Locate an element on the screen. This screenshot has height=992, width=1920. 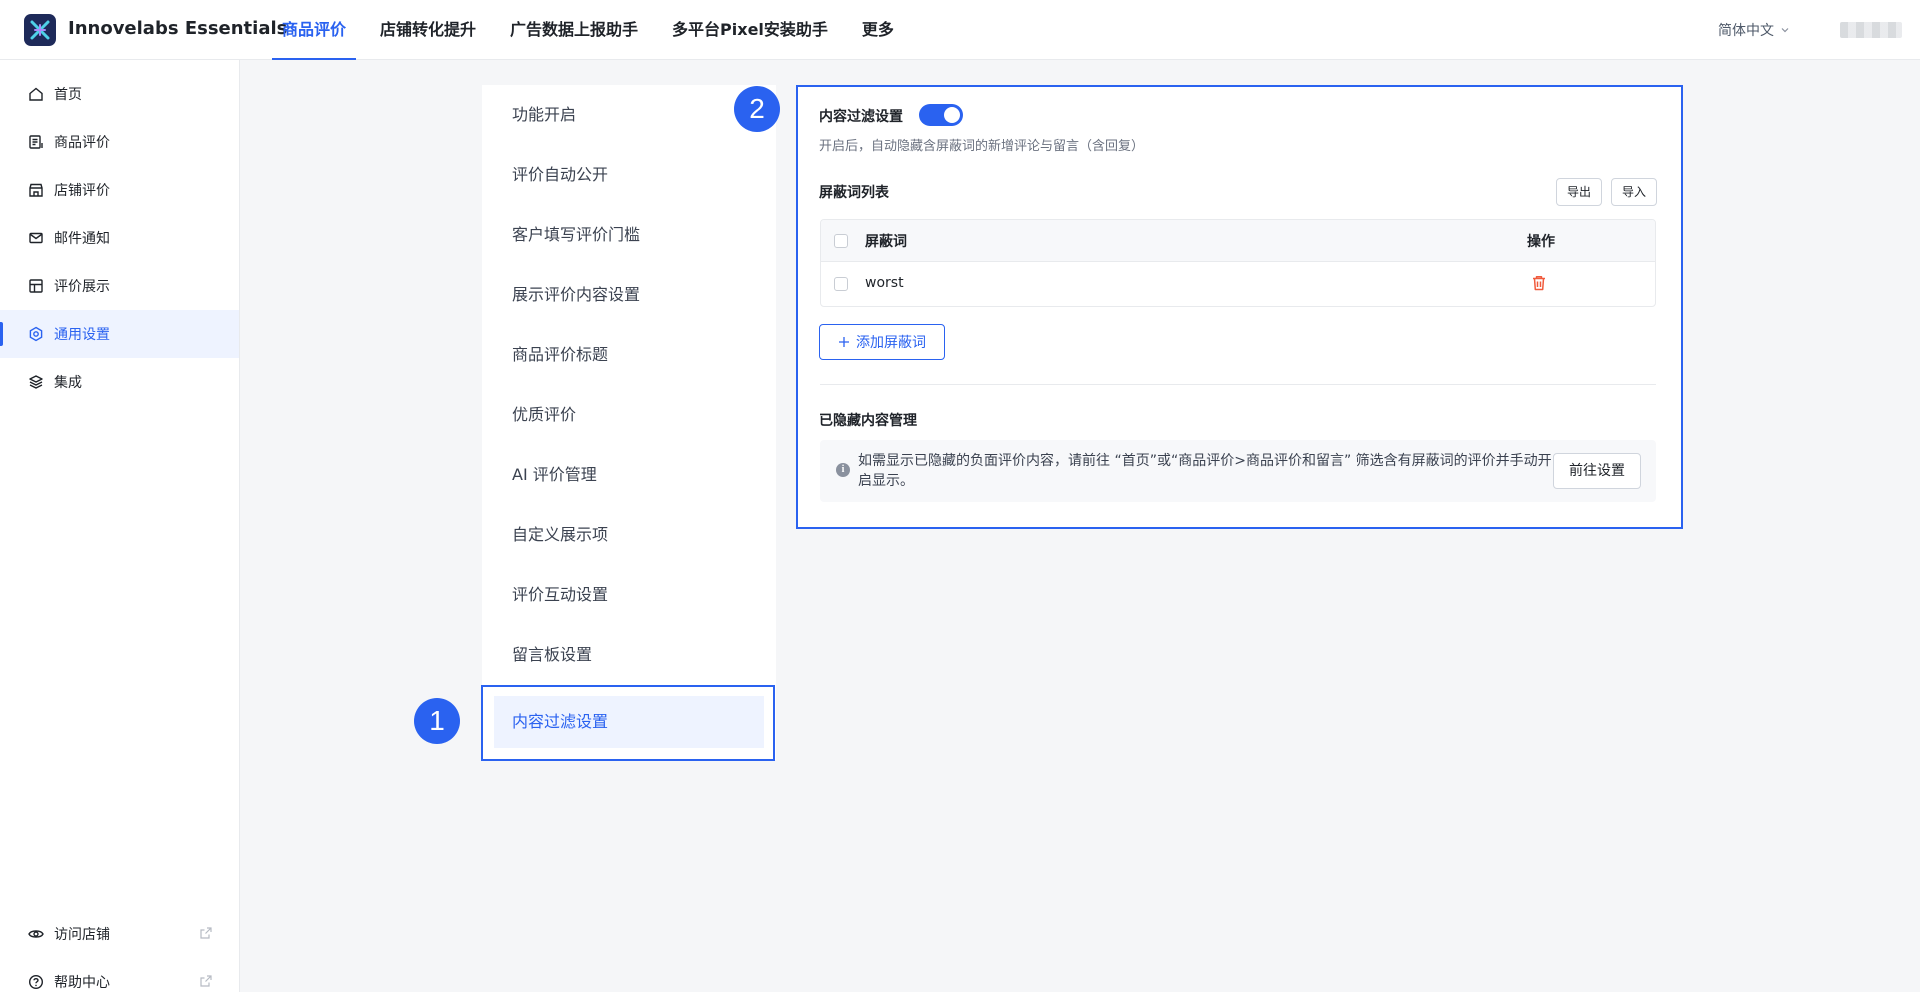
sidebar-item-label: 访问店铺 is located at coordinates (82, 935).